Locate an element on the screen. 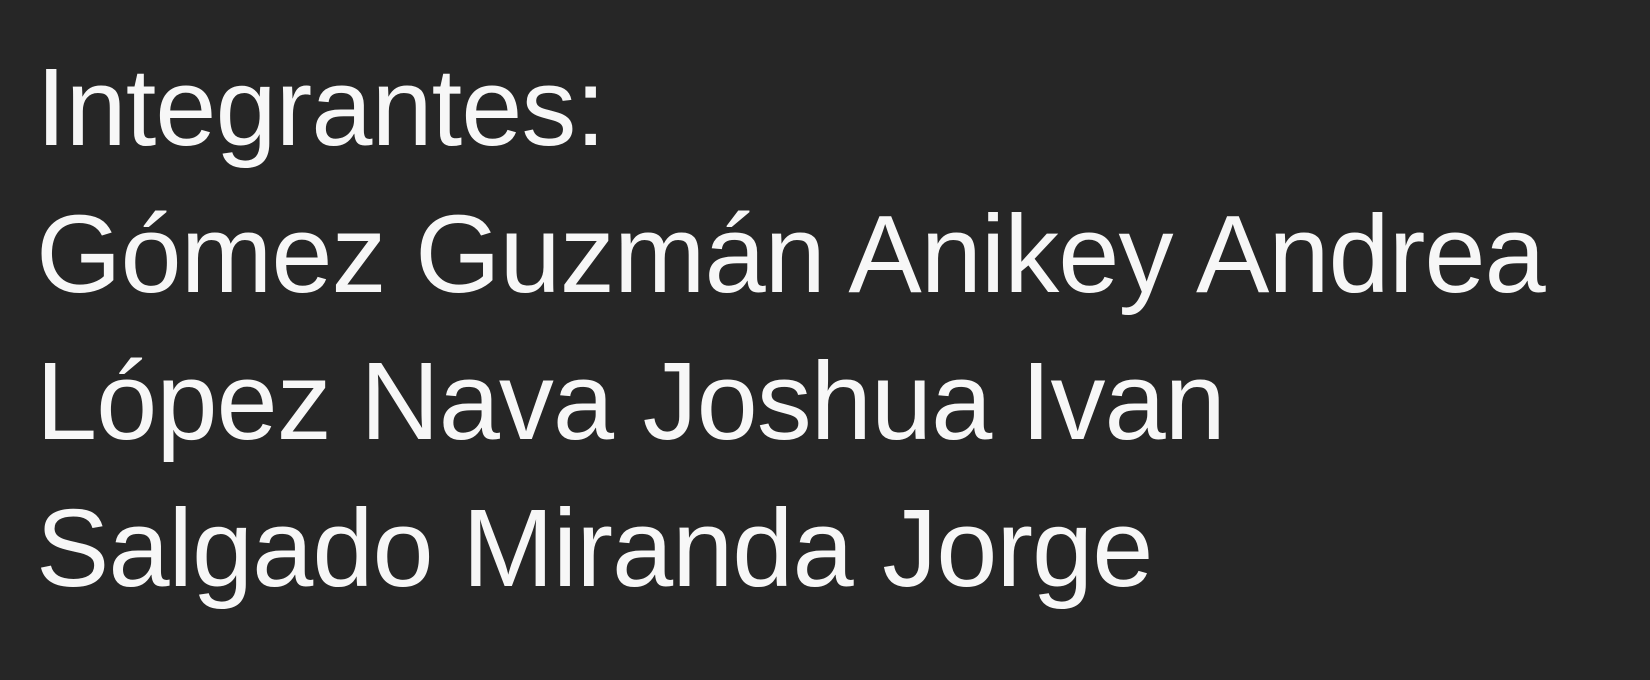 The image size is (1650, 680). member-name: López Nava Joshua Ivan is located at coordinates (631, 401).